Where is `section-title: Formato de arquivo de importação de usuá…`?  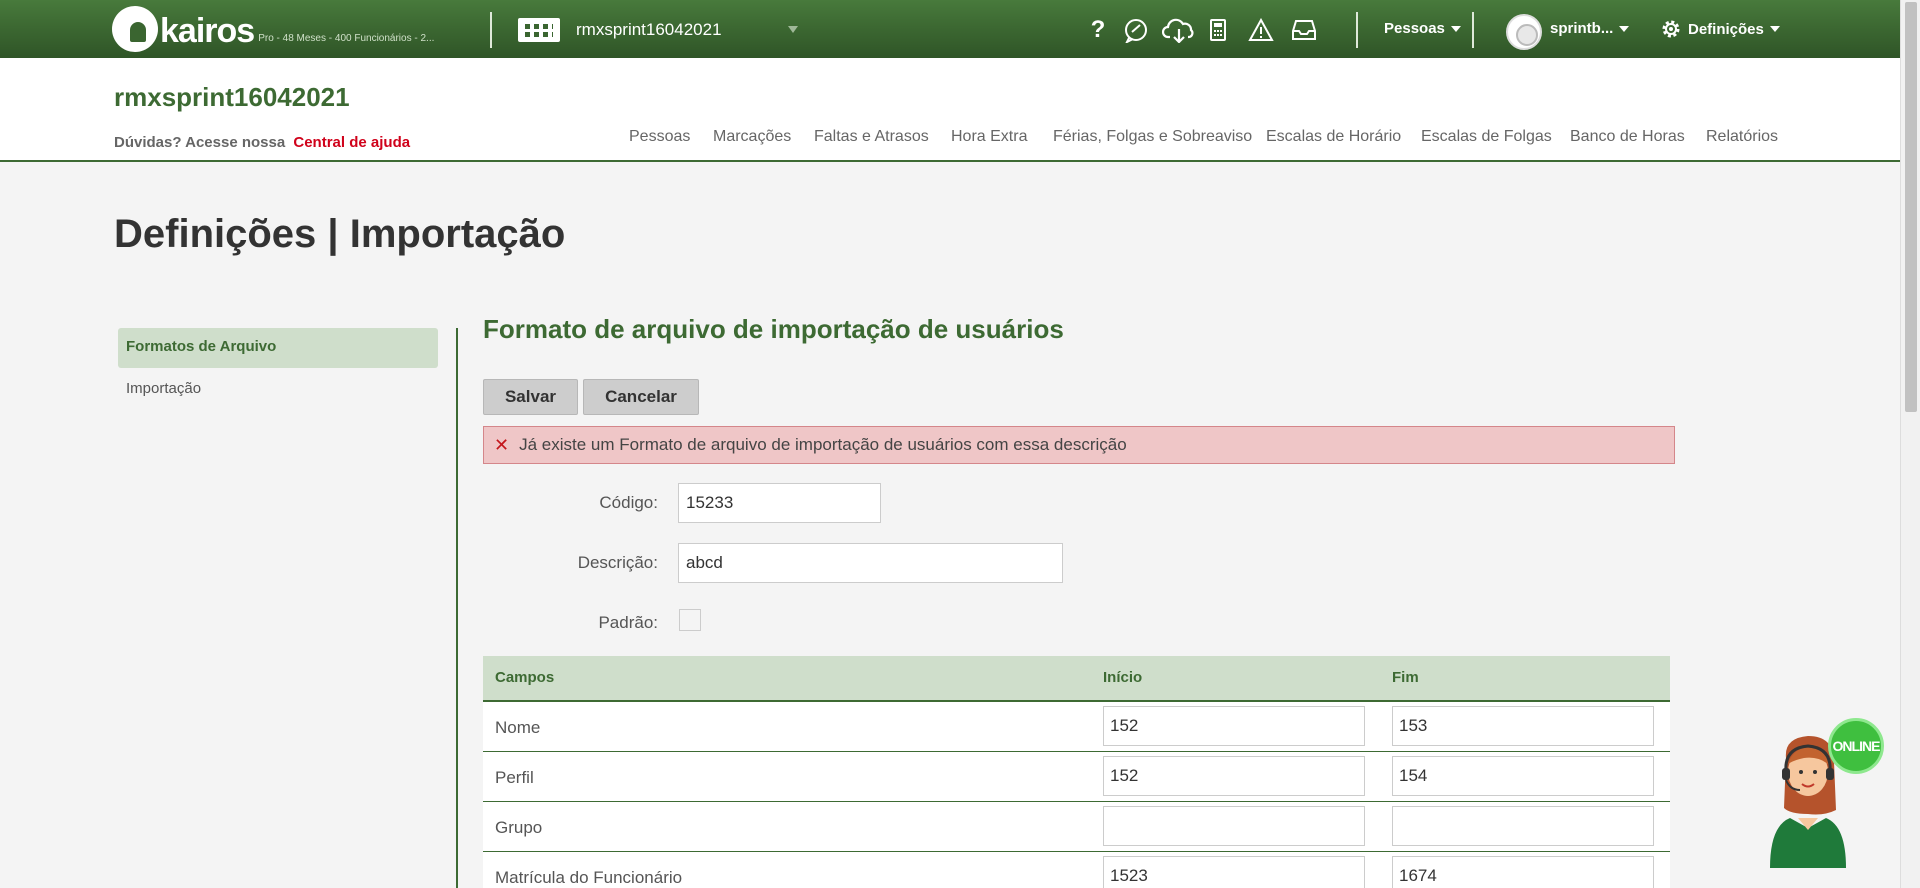 section-title: Formato de arquivo de importação de usuá… is located at coordinates (773, 329).